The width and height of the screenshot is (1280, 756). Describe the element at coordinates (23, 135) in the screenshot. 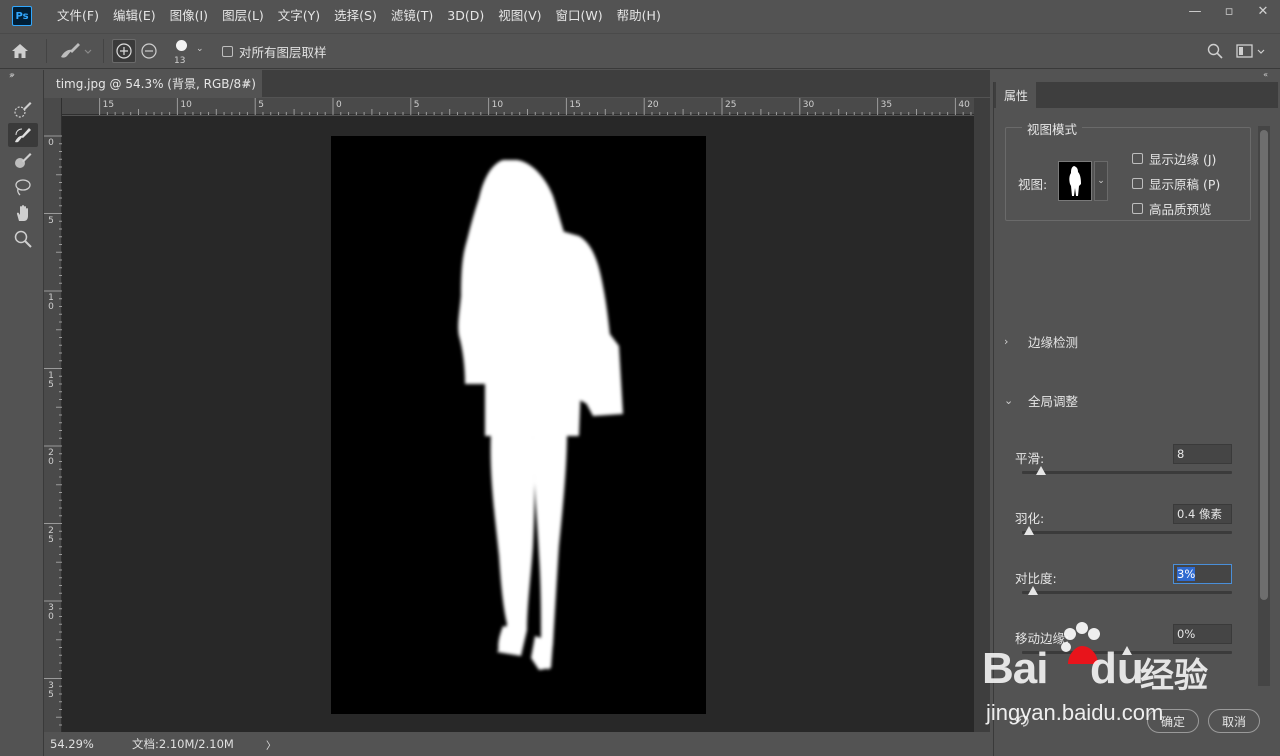

I see `refine-edge-brush-tool-icon` at that location.